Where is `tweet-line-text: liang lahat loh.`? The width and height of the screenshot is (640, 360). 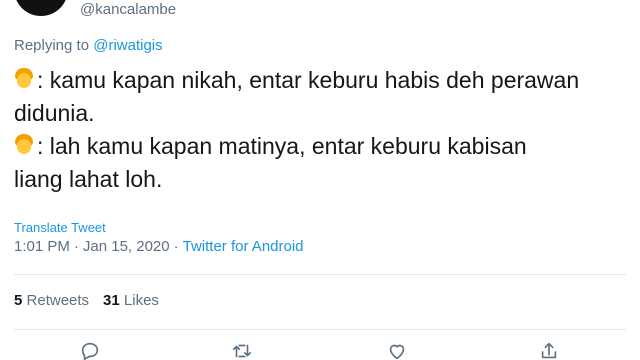 tweet-line-text: liang lahat loh. is located at coordinates (88, 179).